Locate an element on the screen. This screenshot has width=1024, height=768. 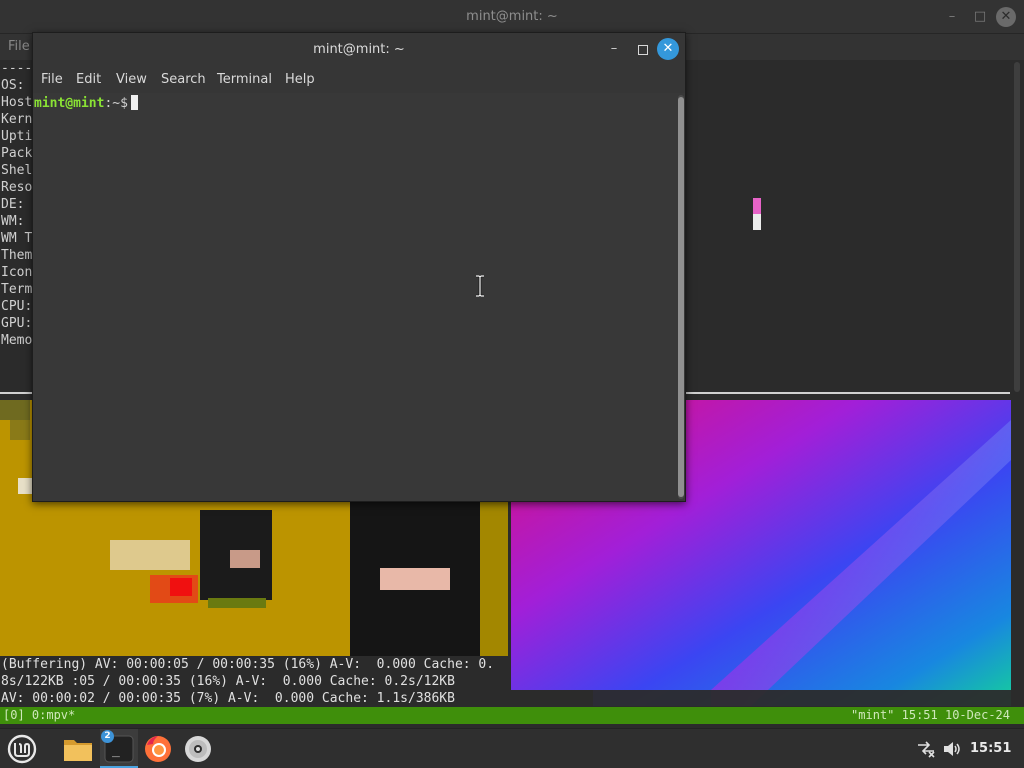
prompt-path: :~$ is located at coordinates (116, 103).